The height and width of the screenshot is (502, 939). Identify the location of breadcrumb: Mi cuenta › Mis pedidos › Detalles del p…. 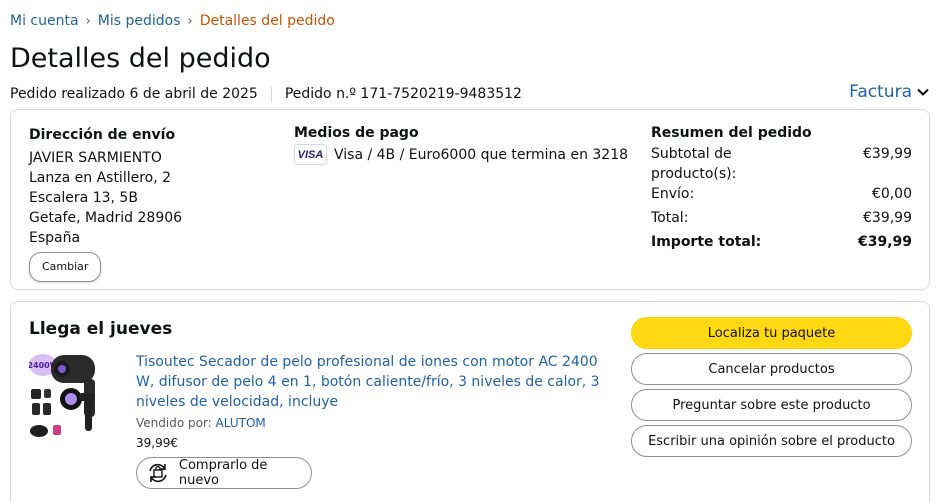
(172, 21).